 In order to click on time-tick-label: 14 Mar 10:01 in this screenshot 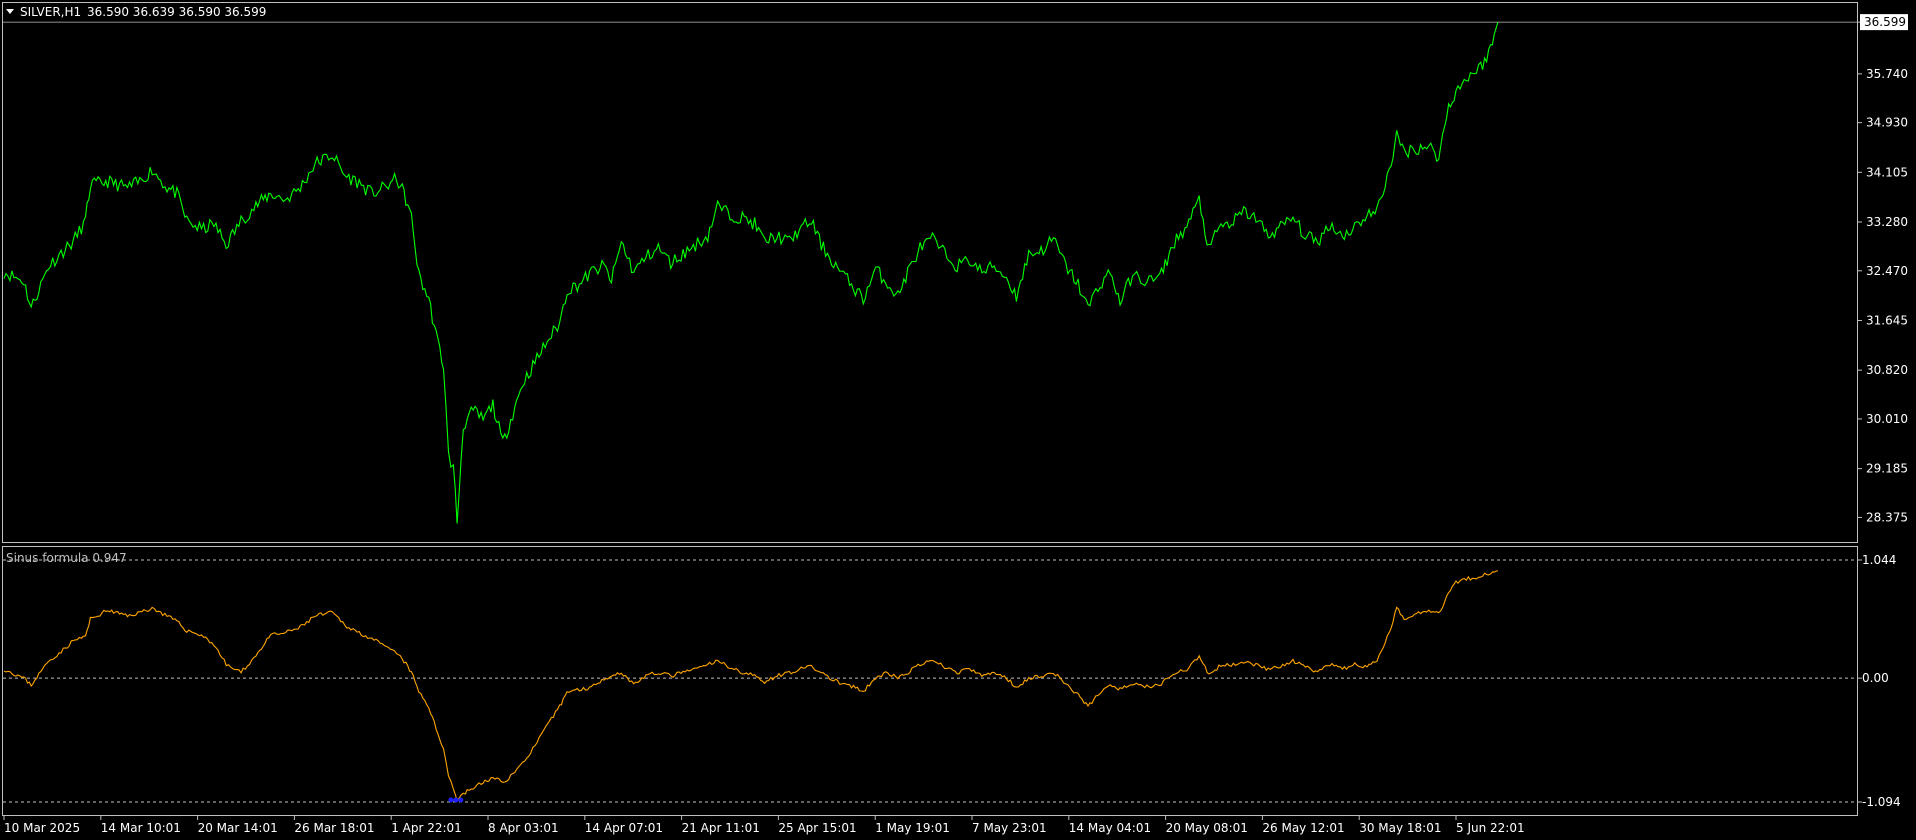, I will do `click(141, 828)`.